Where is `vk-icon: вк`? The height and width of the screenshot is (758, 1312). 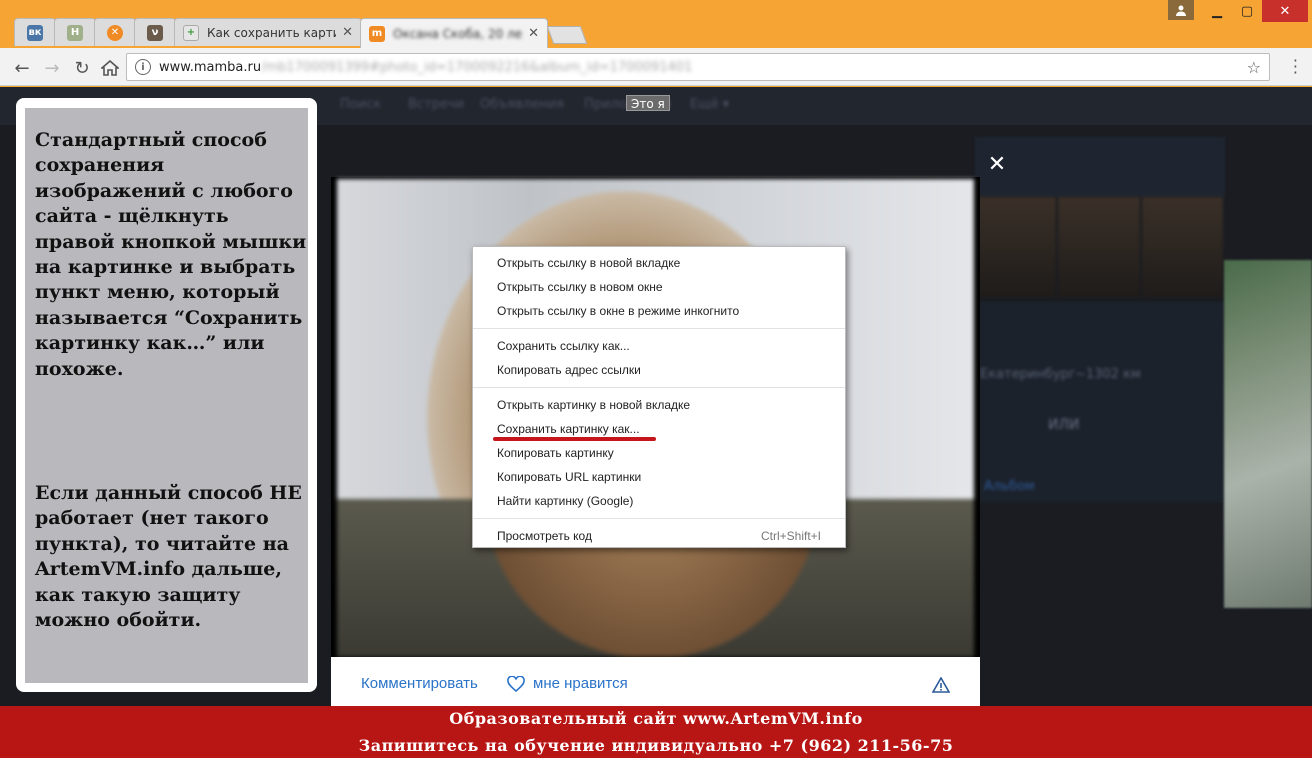
vk-icon: вк is located at coordinates (35, 32).